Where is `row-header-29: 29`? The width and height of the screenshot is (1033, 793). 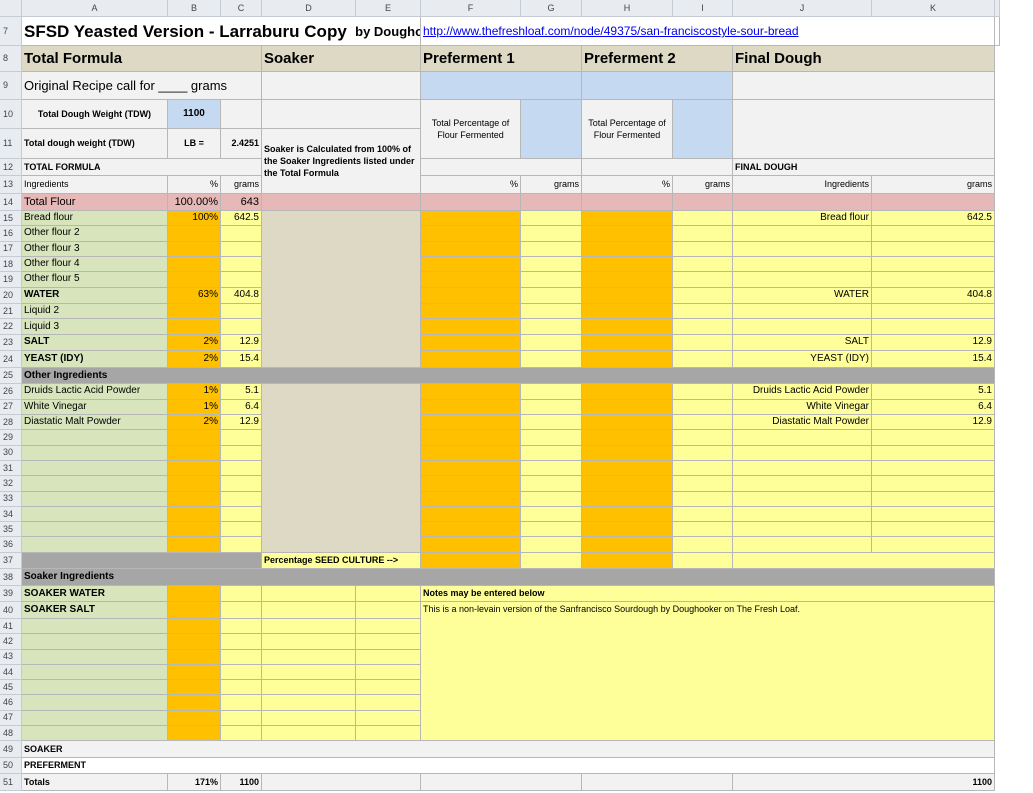
row-header-29: 29 is located at coordinates (11, 438).